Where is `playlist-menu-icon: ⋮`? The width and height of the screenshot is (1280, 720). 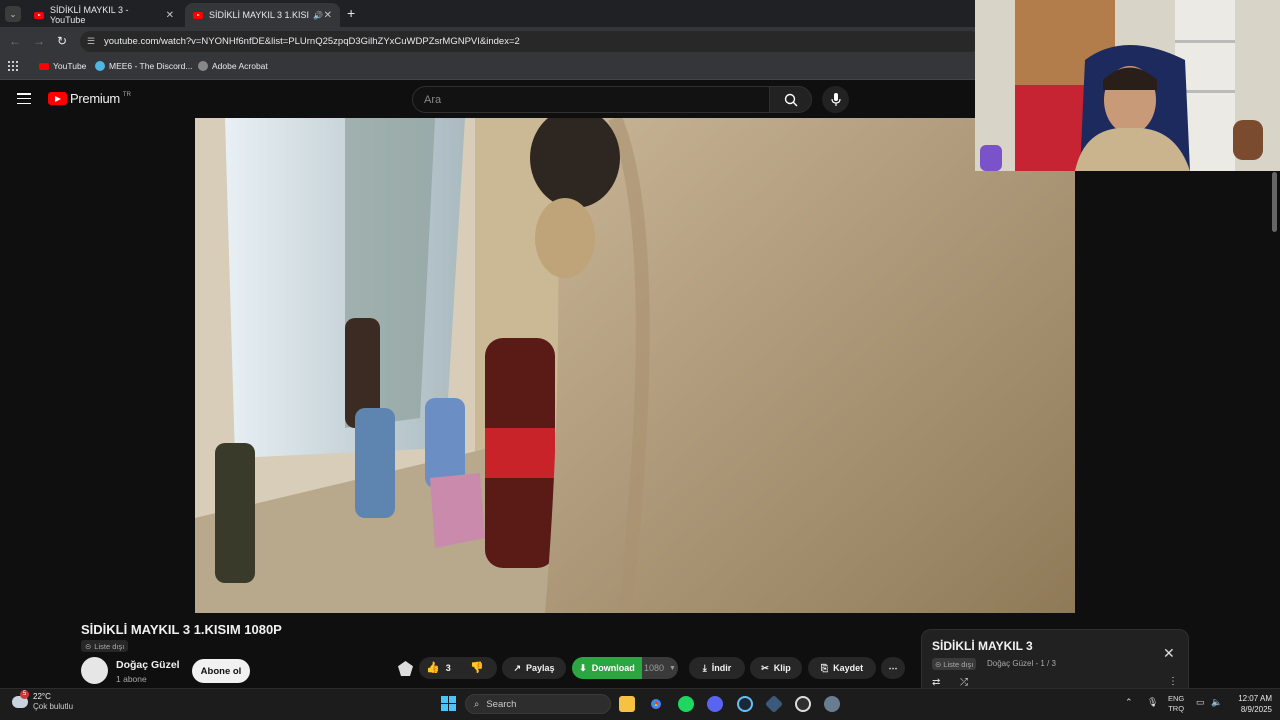 playlist-menu-icon: ⋮ is located at coordinates (1173, 681).